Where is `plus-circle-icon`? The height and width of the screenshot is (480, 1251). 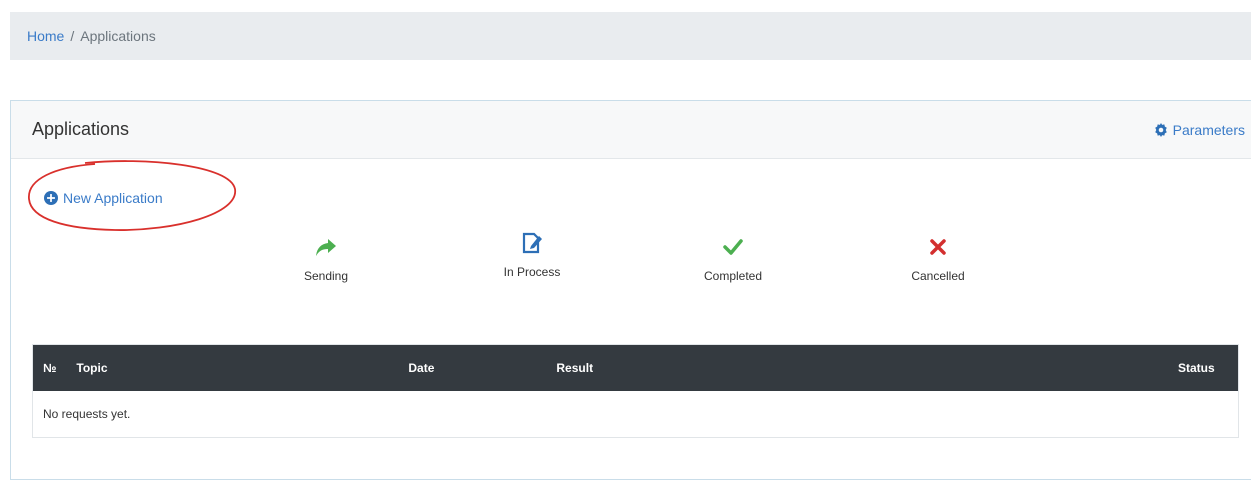
plus-circle-icon is located at coordinates (51, 198).